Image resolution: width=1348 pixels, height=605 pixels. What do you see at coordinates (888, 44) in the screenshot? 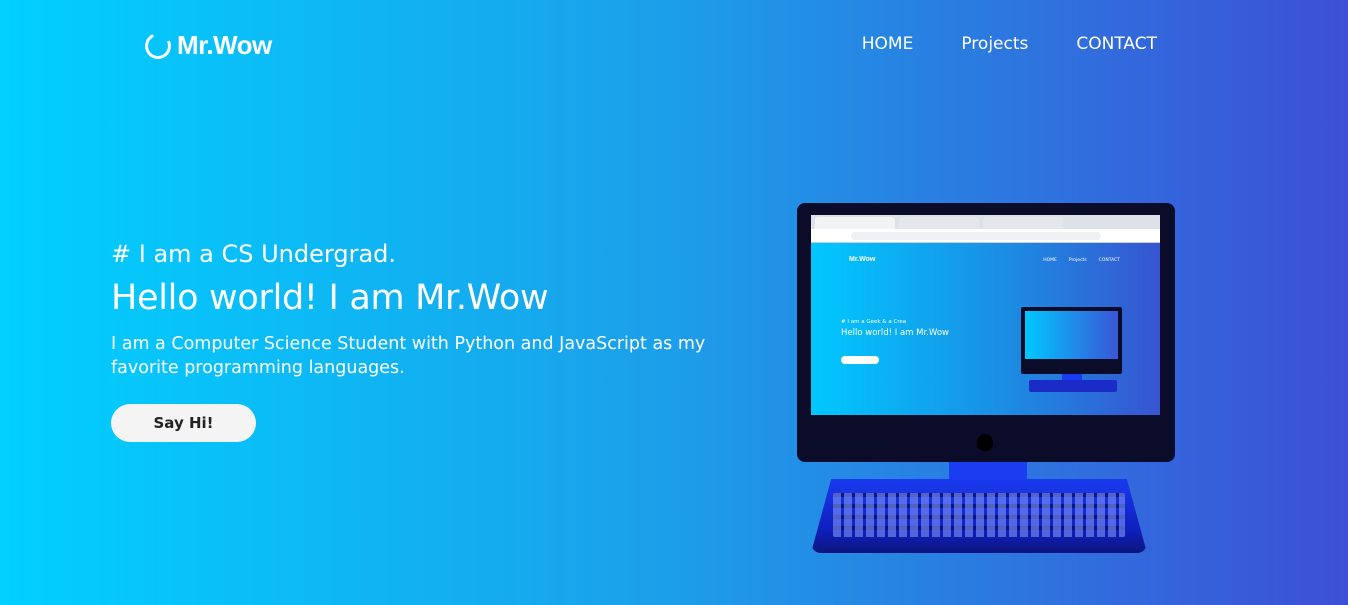
I see `nav-home: HOME` at bounding box center [888, 44].